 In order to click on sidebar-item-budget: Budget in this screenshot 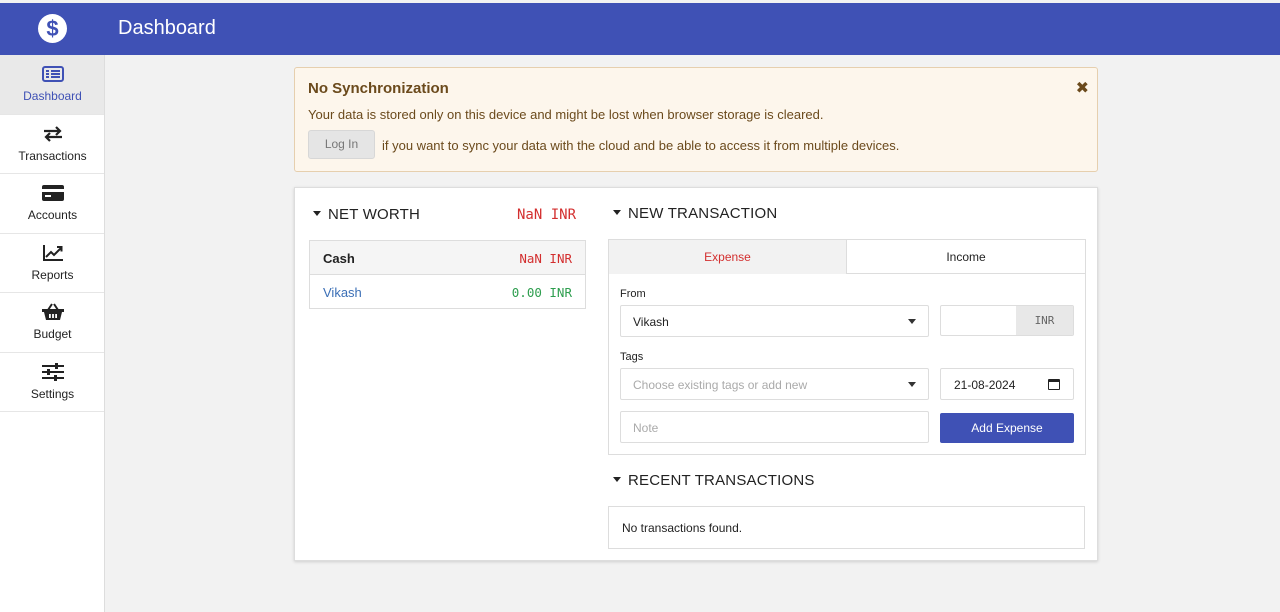, I will do `click(52, 323)`.